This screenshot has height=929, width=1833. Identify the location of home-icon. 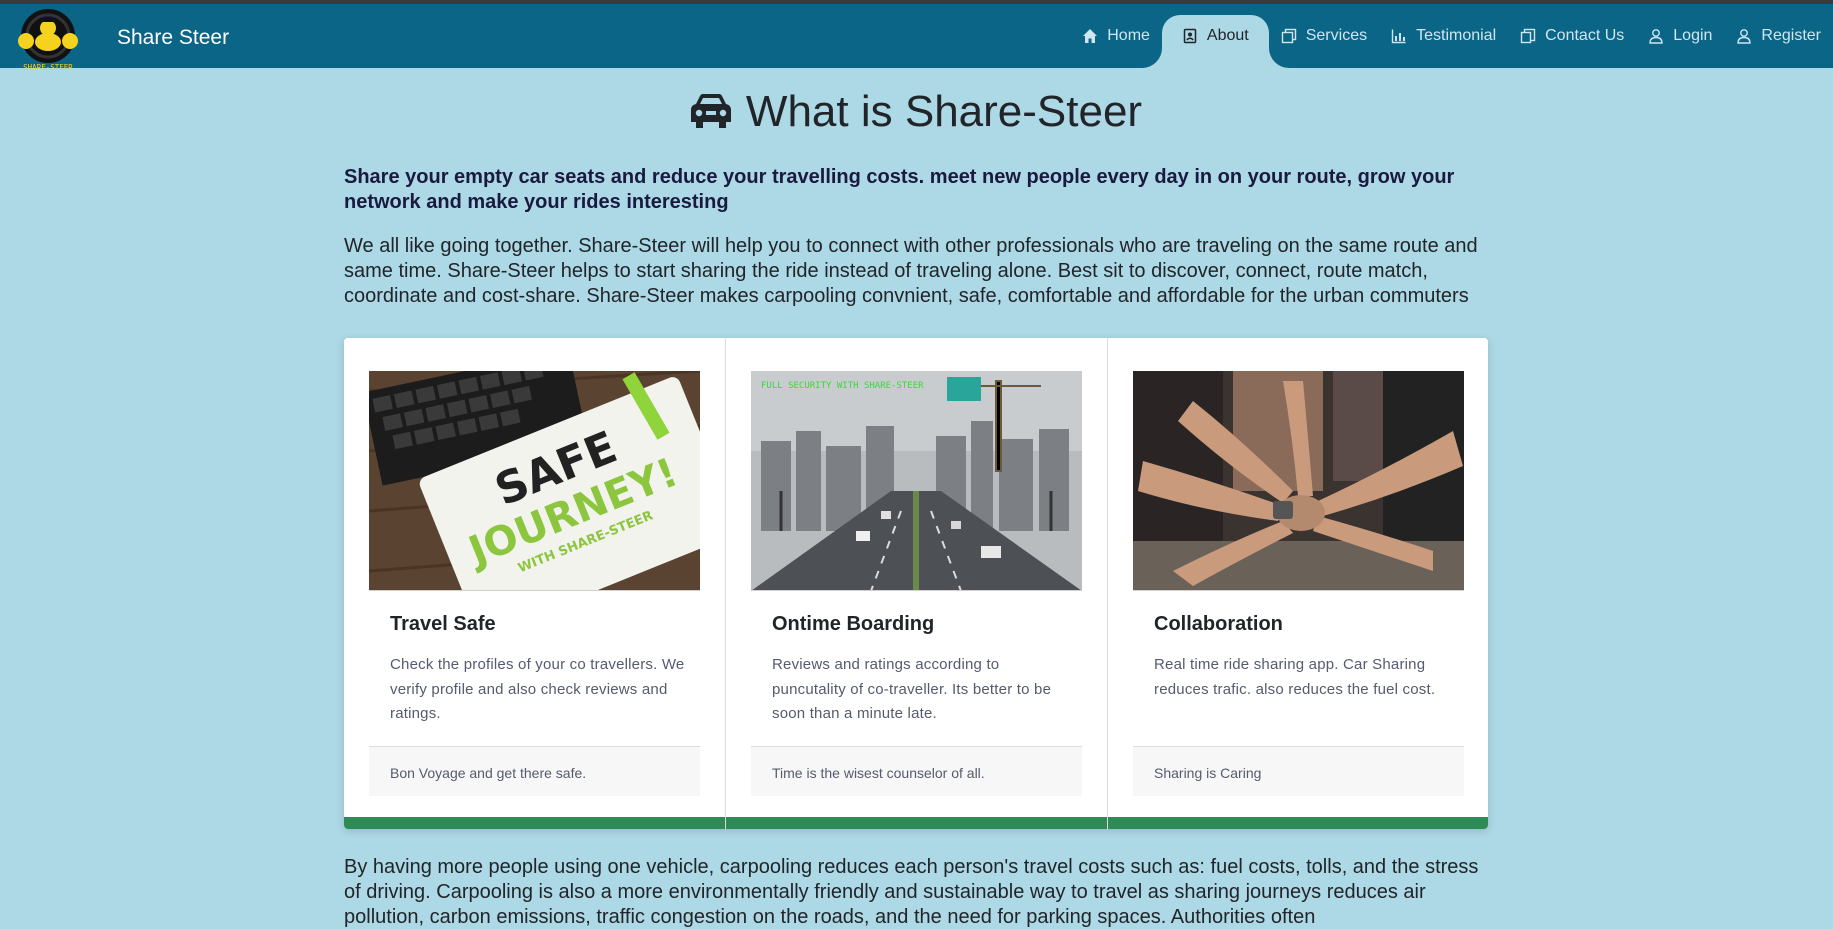
(1090, 36).